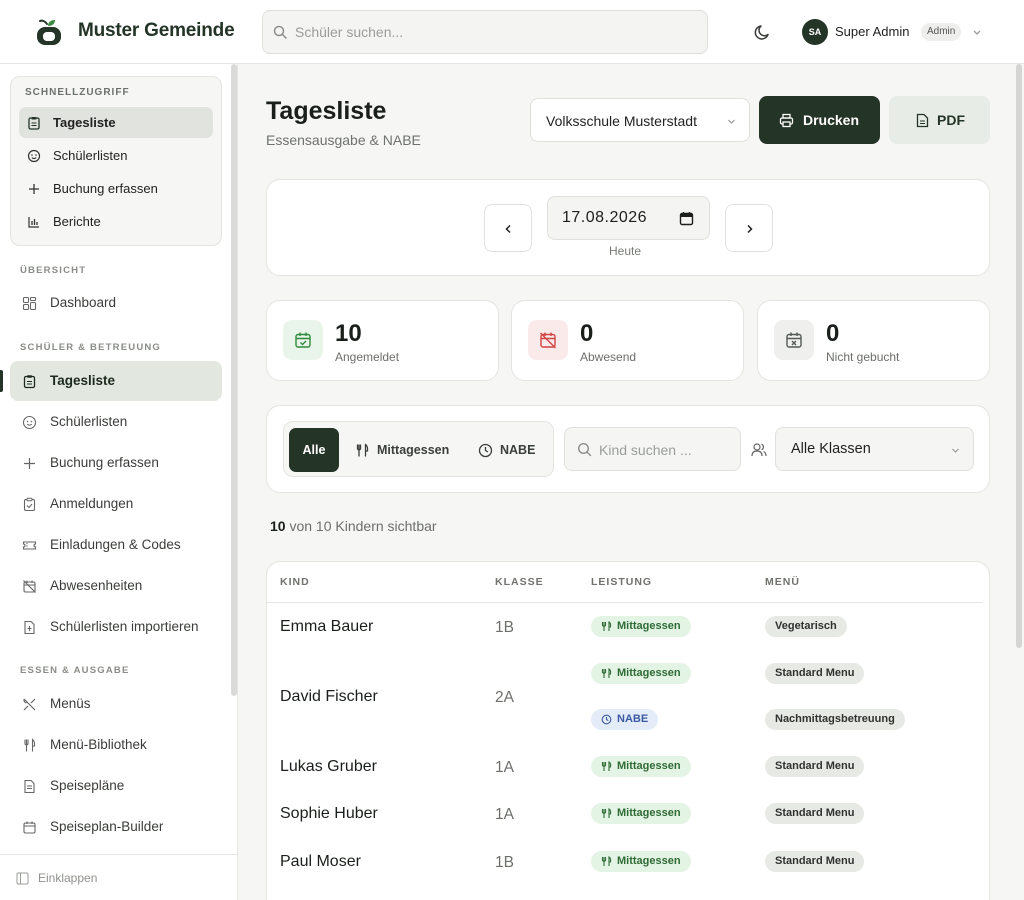 The width and height of the screenshot is (1024, 900). What do you see at coordinates (116, 627) in the screenshot?
I see `sidebar-item-import: Schülerlisten importieren` at bounding box center [116, 627].